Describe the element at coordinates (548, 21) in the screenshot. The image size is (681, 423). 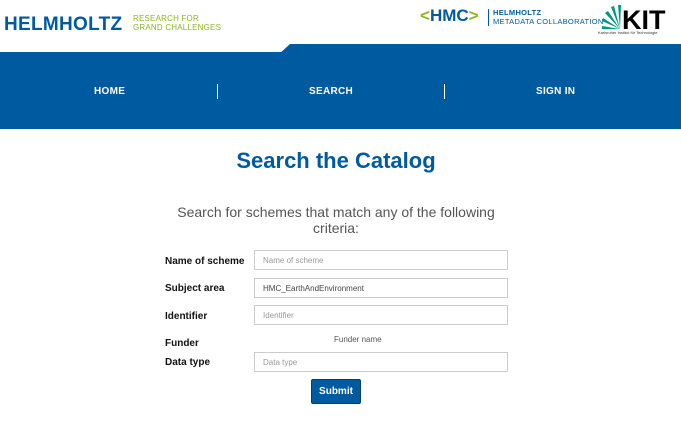
I see `hmc-line-2: METADATA COLLABORATION` at that location.